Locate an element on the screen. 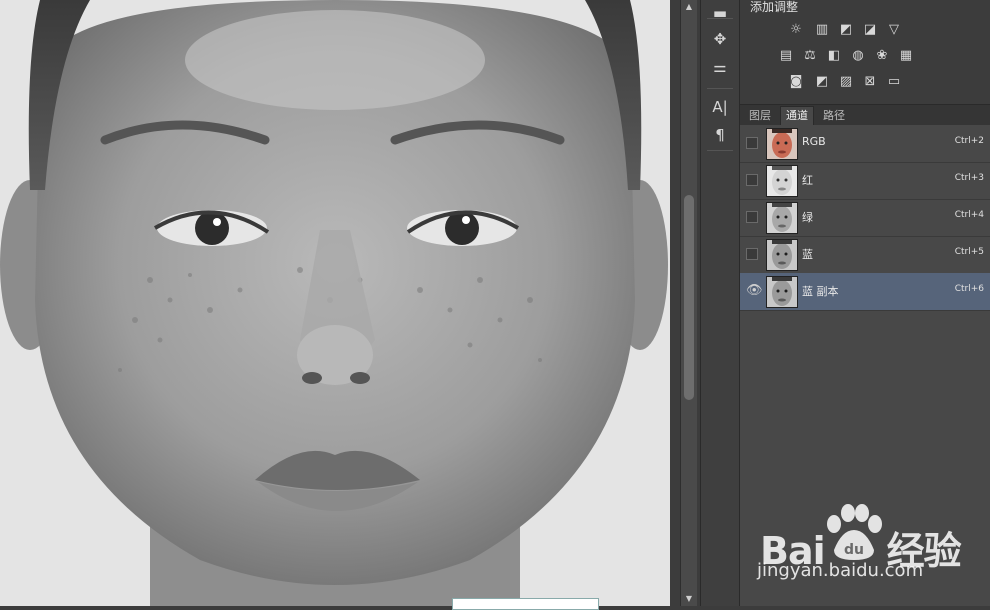 The height and width of the screenshot is (610, 990). channel-shortcut: Ctrl+3 is located at coordinates (969, 178).